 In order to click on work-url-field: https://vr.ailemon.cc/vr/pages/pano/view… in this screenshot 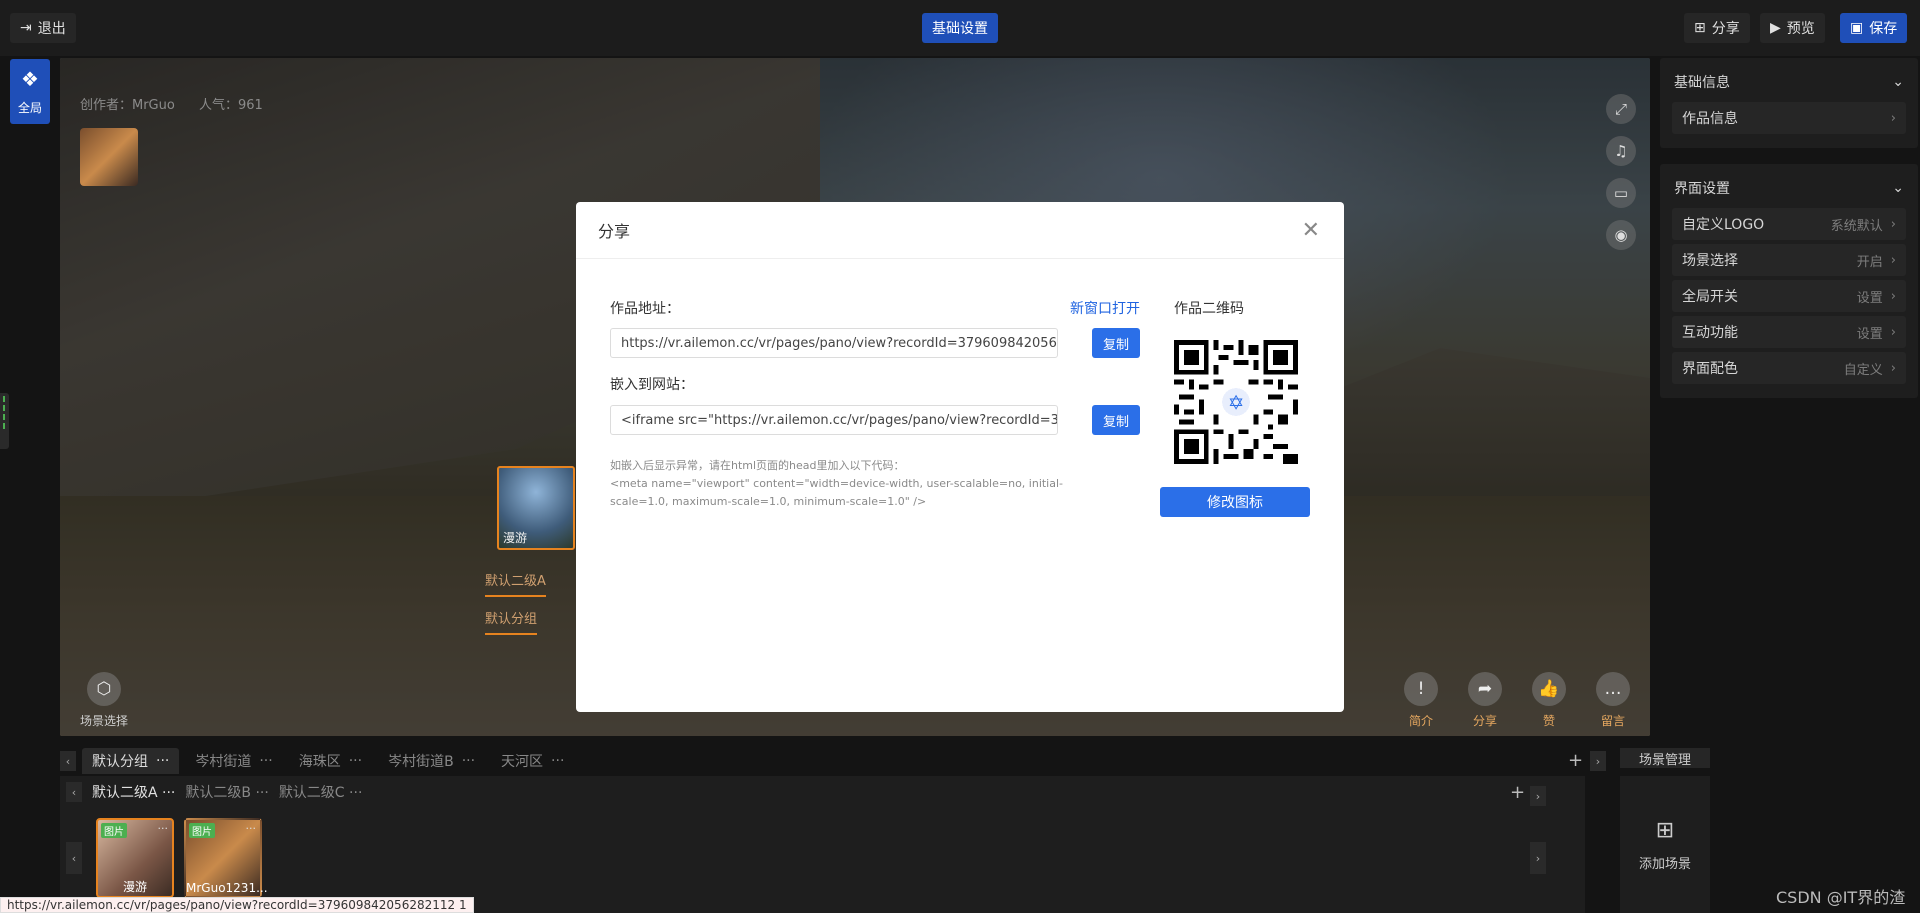, I will do `click(834, 343)`.